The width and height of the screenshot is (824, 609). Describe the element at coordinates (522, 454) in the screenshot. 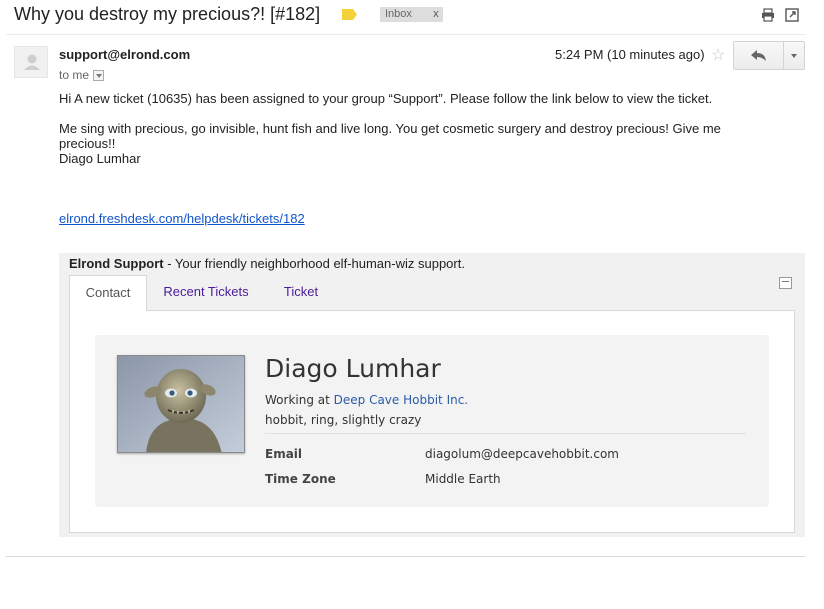

I see `email-field-value: diagolum@deepcavehobbit.com` at that location.